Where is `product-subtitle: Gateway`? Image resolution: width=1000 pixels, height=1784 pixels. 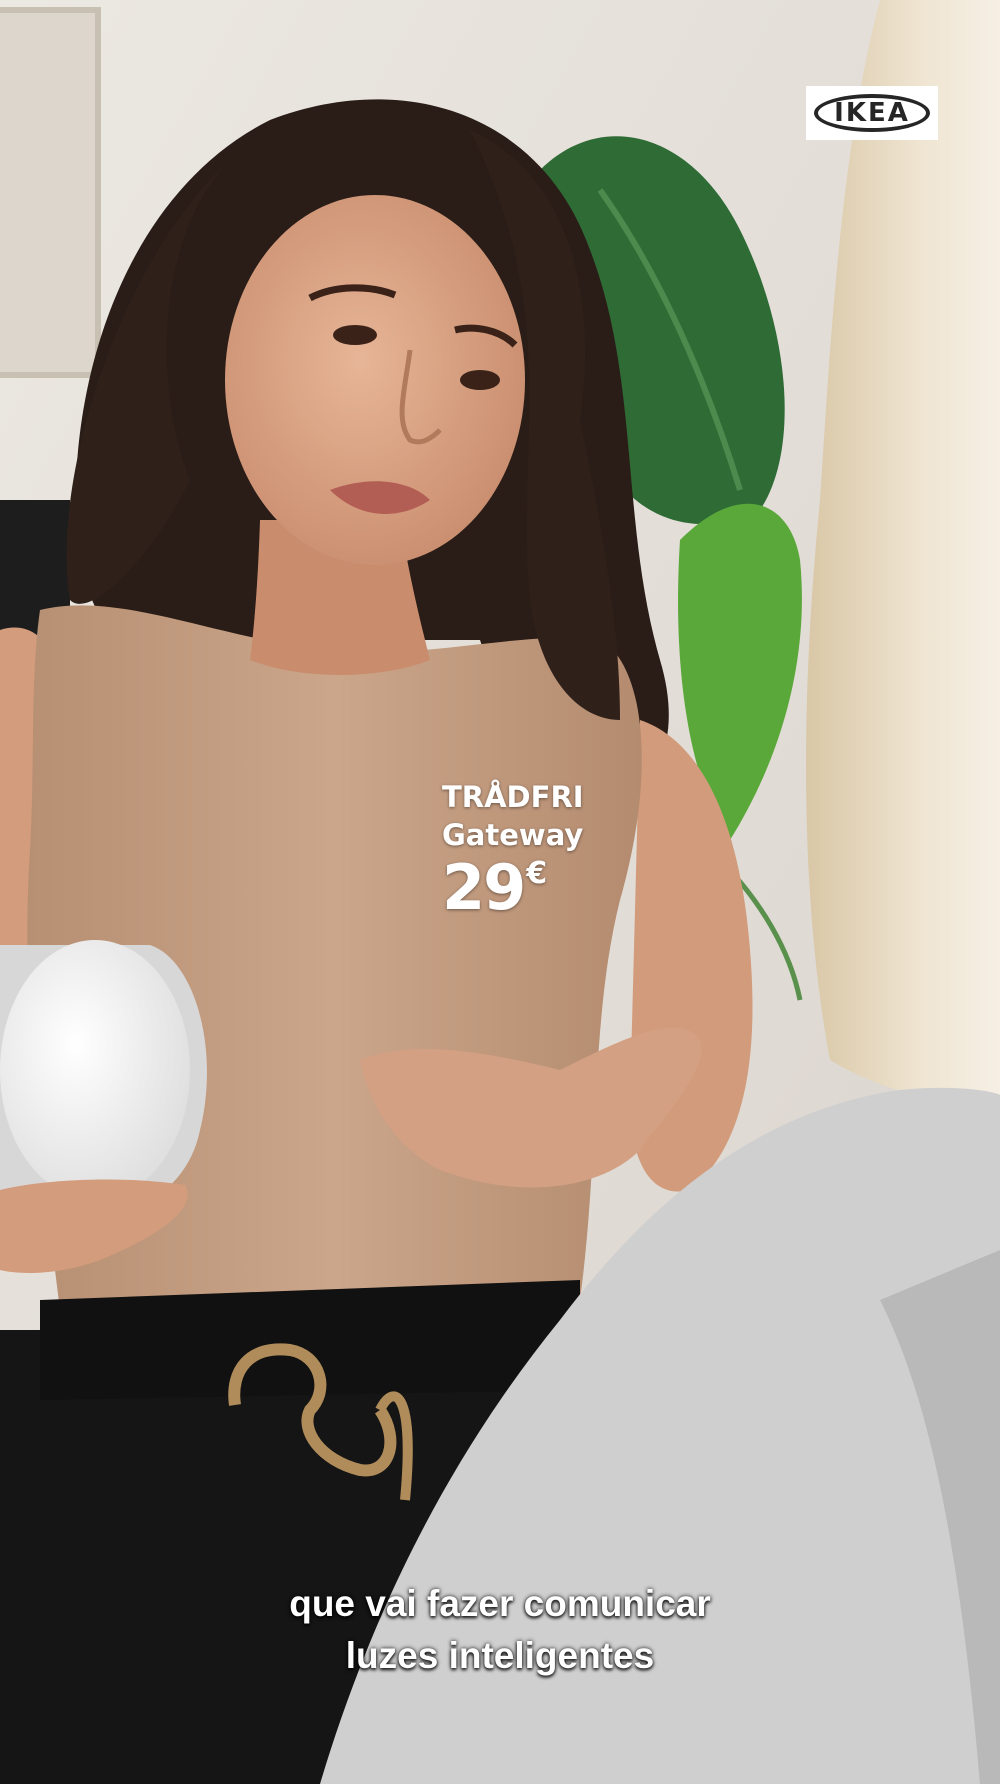
product-subtitle: Gateway is located at coordinates (513, 835).